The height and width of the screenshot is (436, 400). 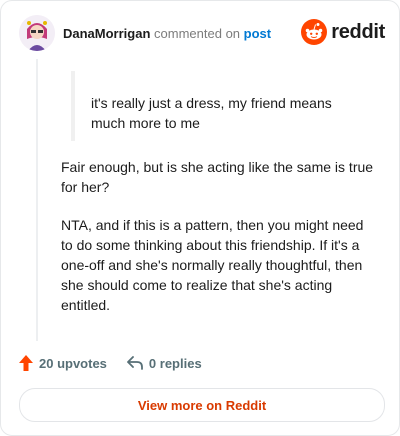 What do you see at coordinates (110, 363) in the screenshot?
I see `comment-footer: 20 upvotes 0 replies` at bounding box center [110, 363].